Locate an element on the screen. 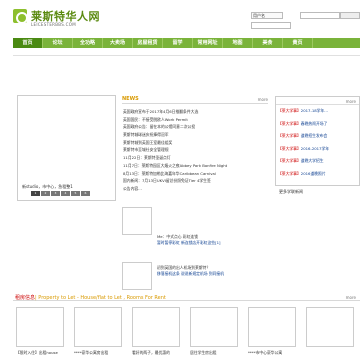  sub-nav-bar is located at coordinates (186, 53).